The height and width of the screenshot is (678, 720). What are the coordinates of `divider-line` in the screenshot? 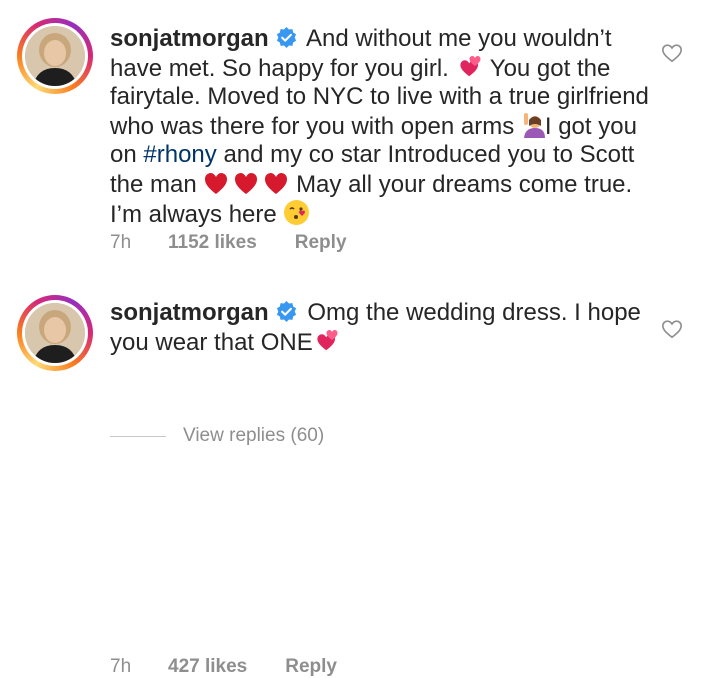 It's located at (138, 436).